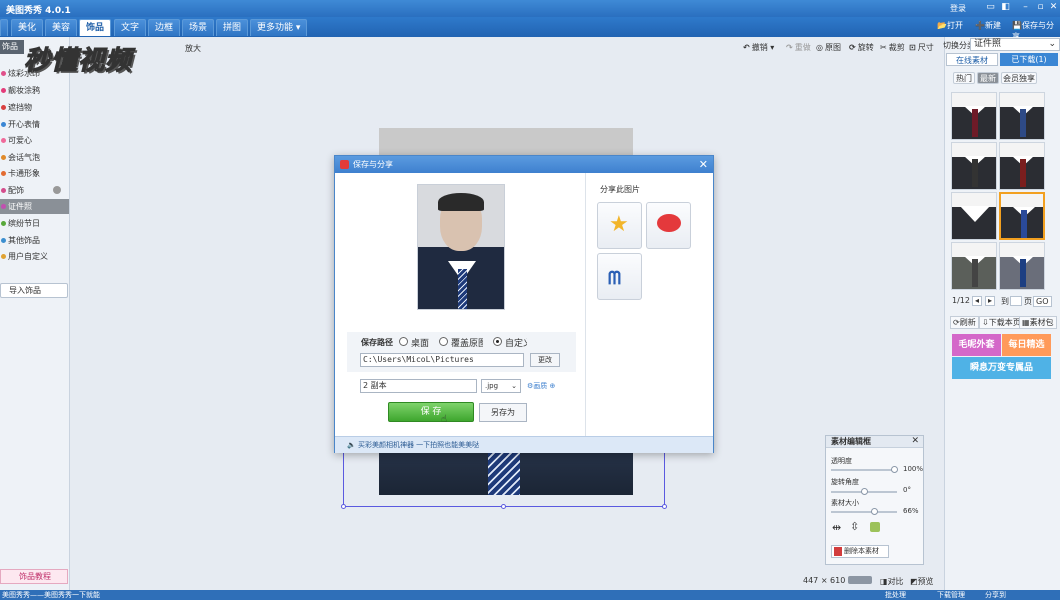 Image resolution: width=1060 pixels, height=600 pixels. Describe the element at coordinates (1019, 78) in the screenshot. I see `subtab-vip: 会员独享` at that location.